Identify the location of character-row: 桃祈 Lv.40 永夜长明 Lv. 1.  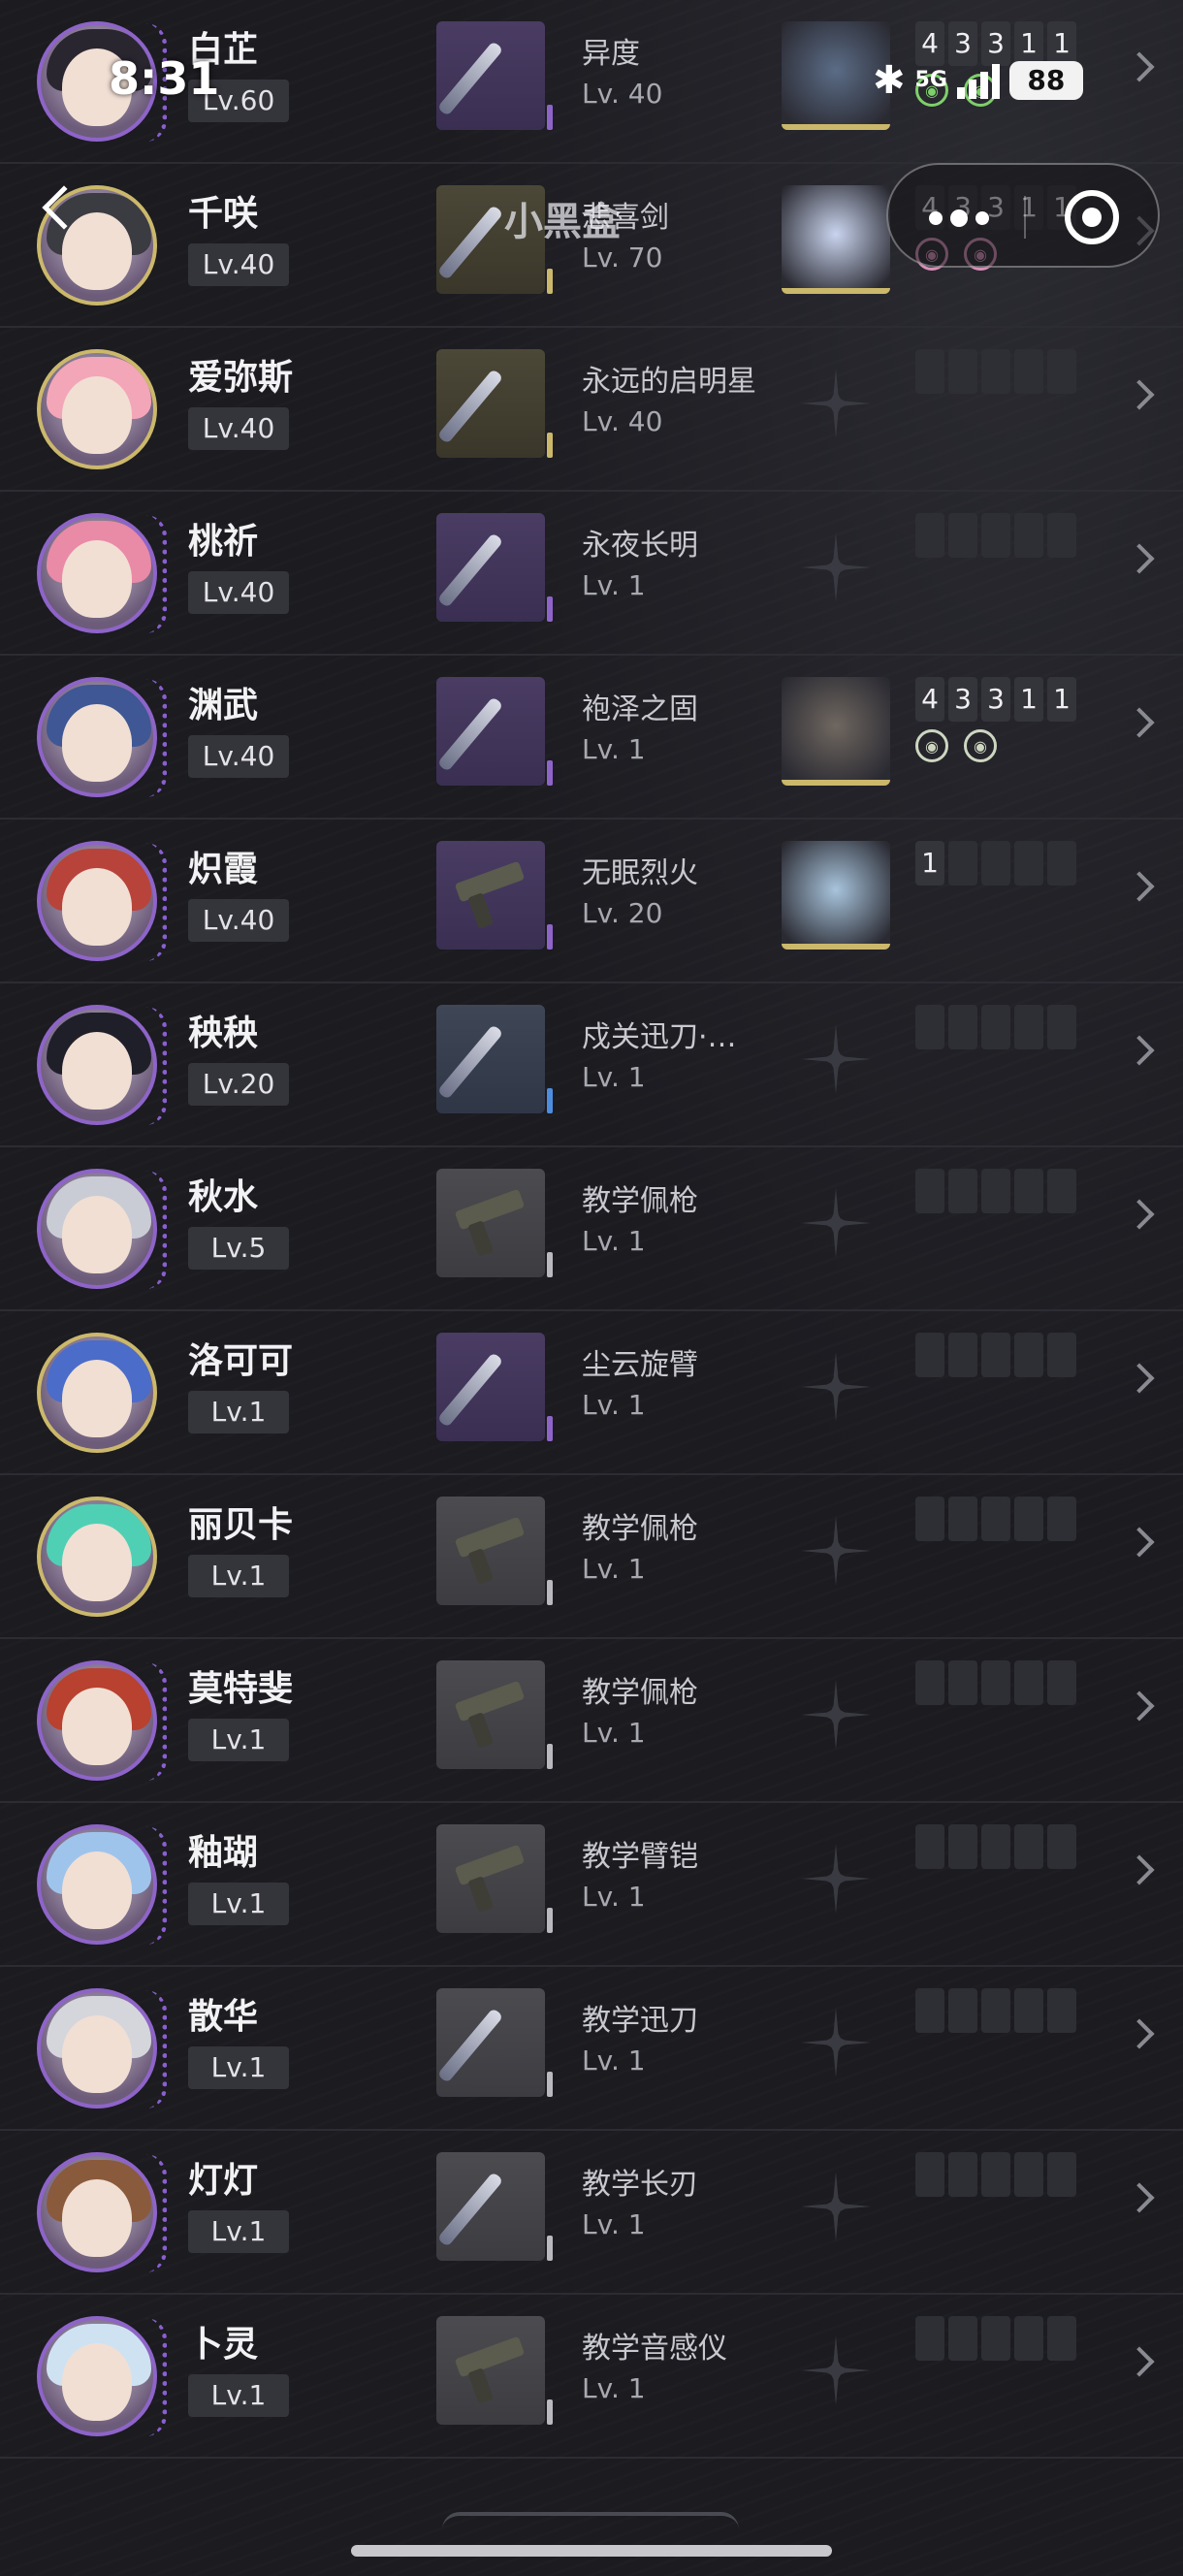
(591, 574).